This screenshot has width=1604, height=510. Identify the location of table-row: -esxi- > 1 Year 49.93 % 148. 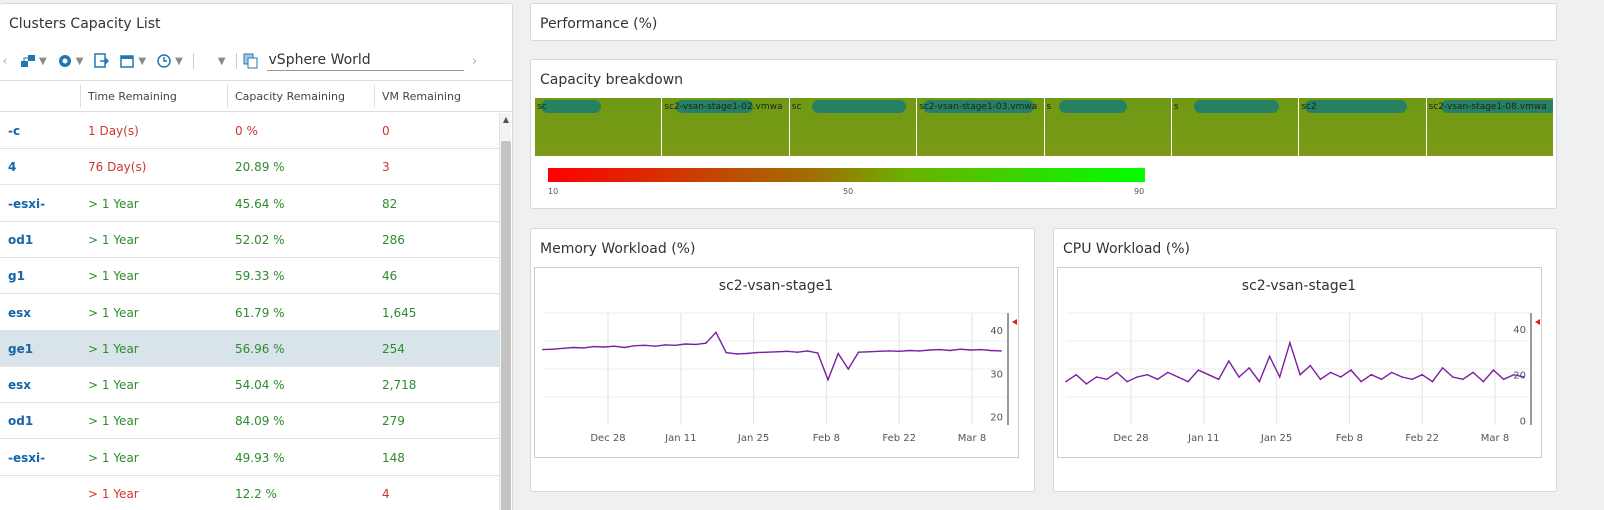
(250, 458).